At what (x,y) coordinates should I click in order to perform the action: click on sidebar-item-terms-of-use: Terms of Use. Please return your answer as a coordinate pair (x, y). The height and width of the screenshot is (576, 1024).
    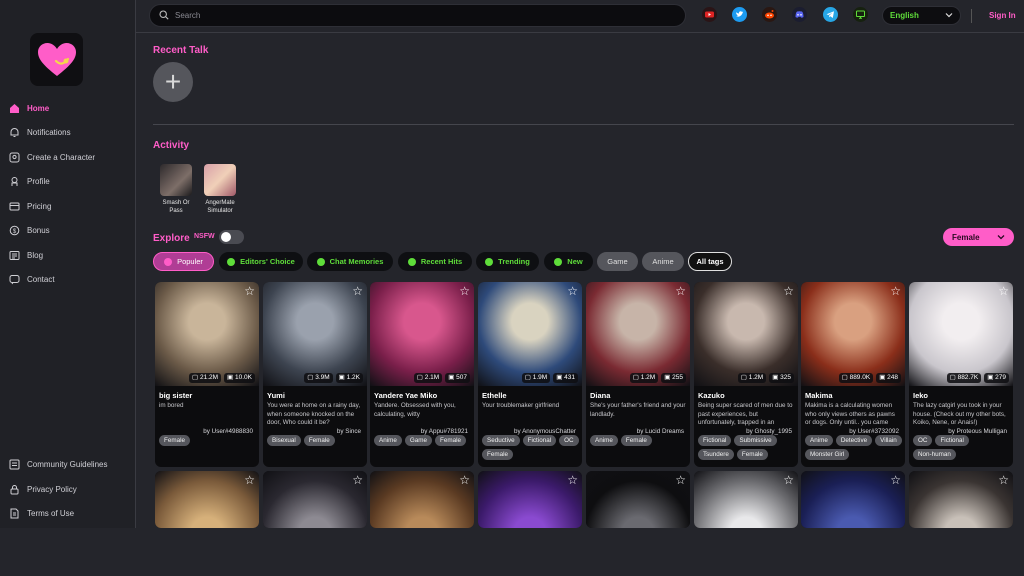
    Looking at the image, I should click on (41, 513).